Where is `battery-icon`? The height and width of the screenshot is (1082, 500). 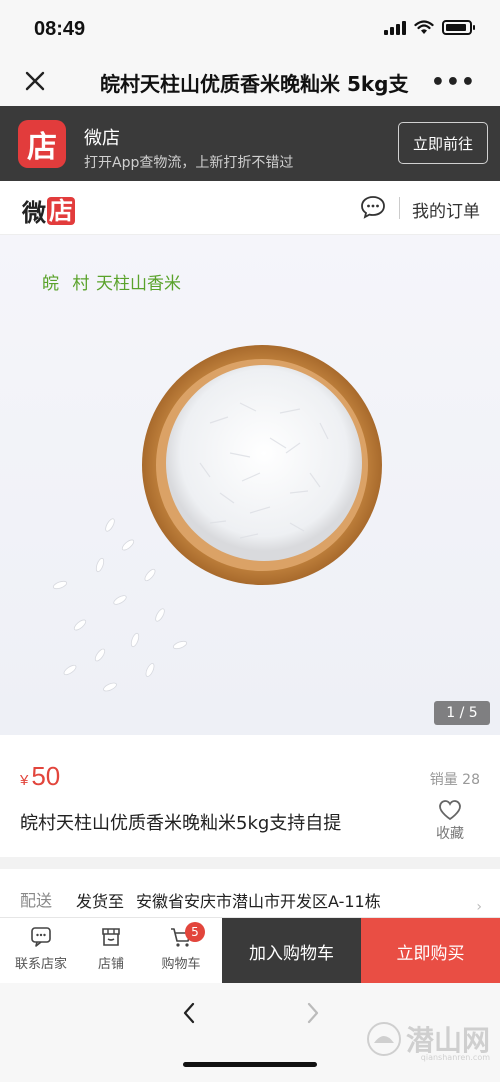
battery-icon is located at coordinates (458, 27).